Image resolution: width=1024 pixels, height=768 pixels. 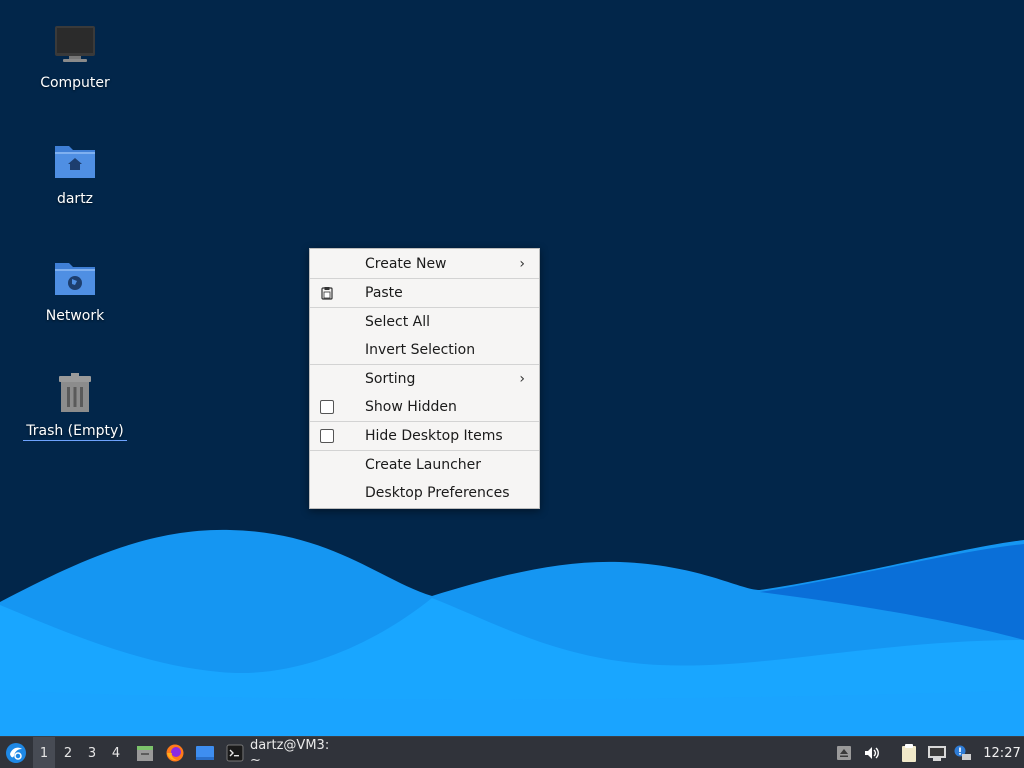 I want to click on desktop-icon-label: Trash (Empty), so click(x=75, y=431).